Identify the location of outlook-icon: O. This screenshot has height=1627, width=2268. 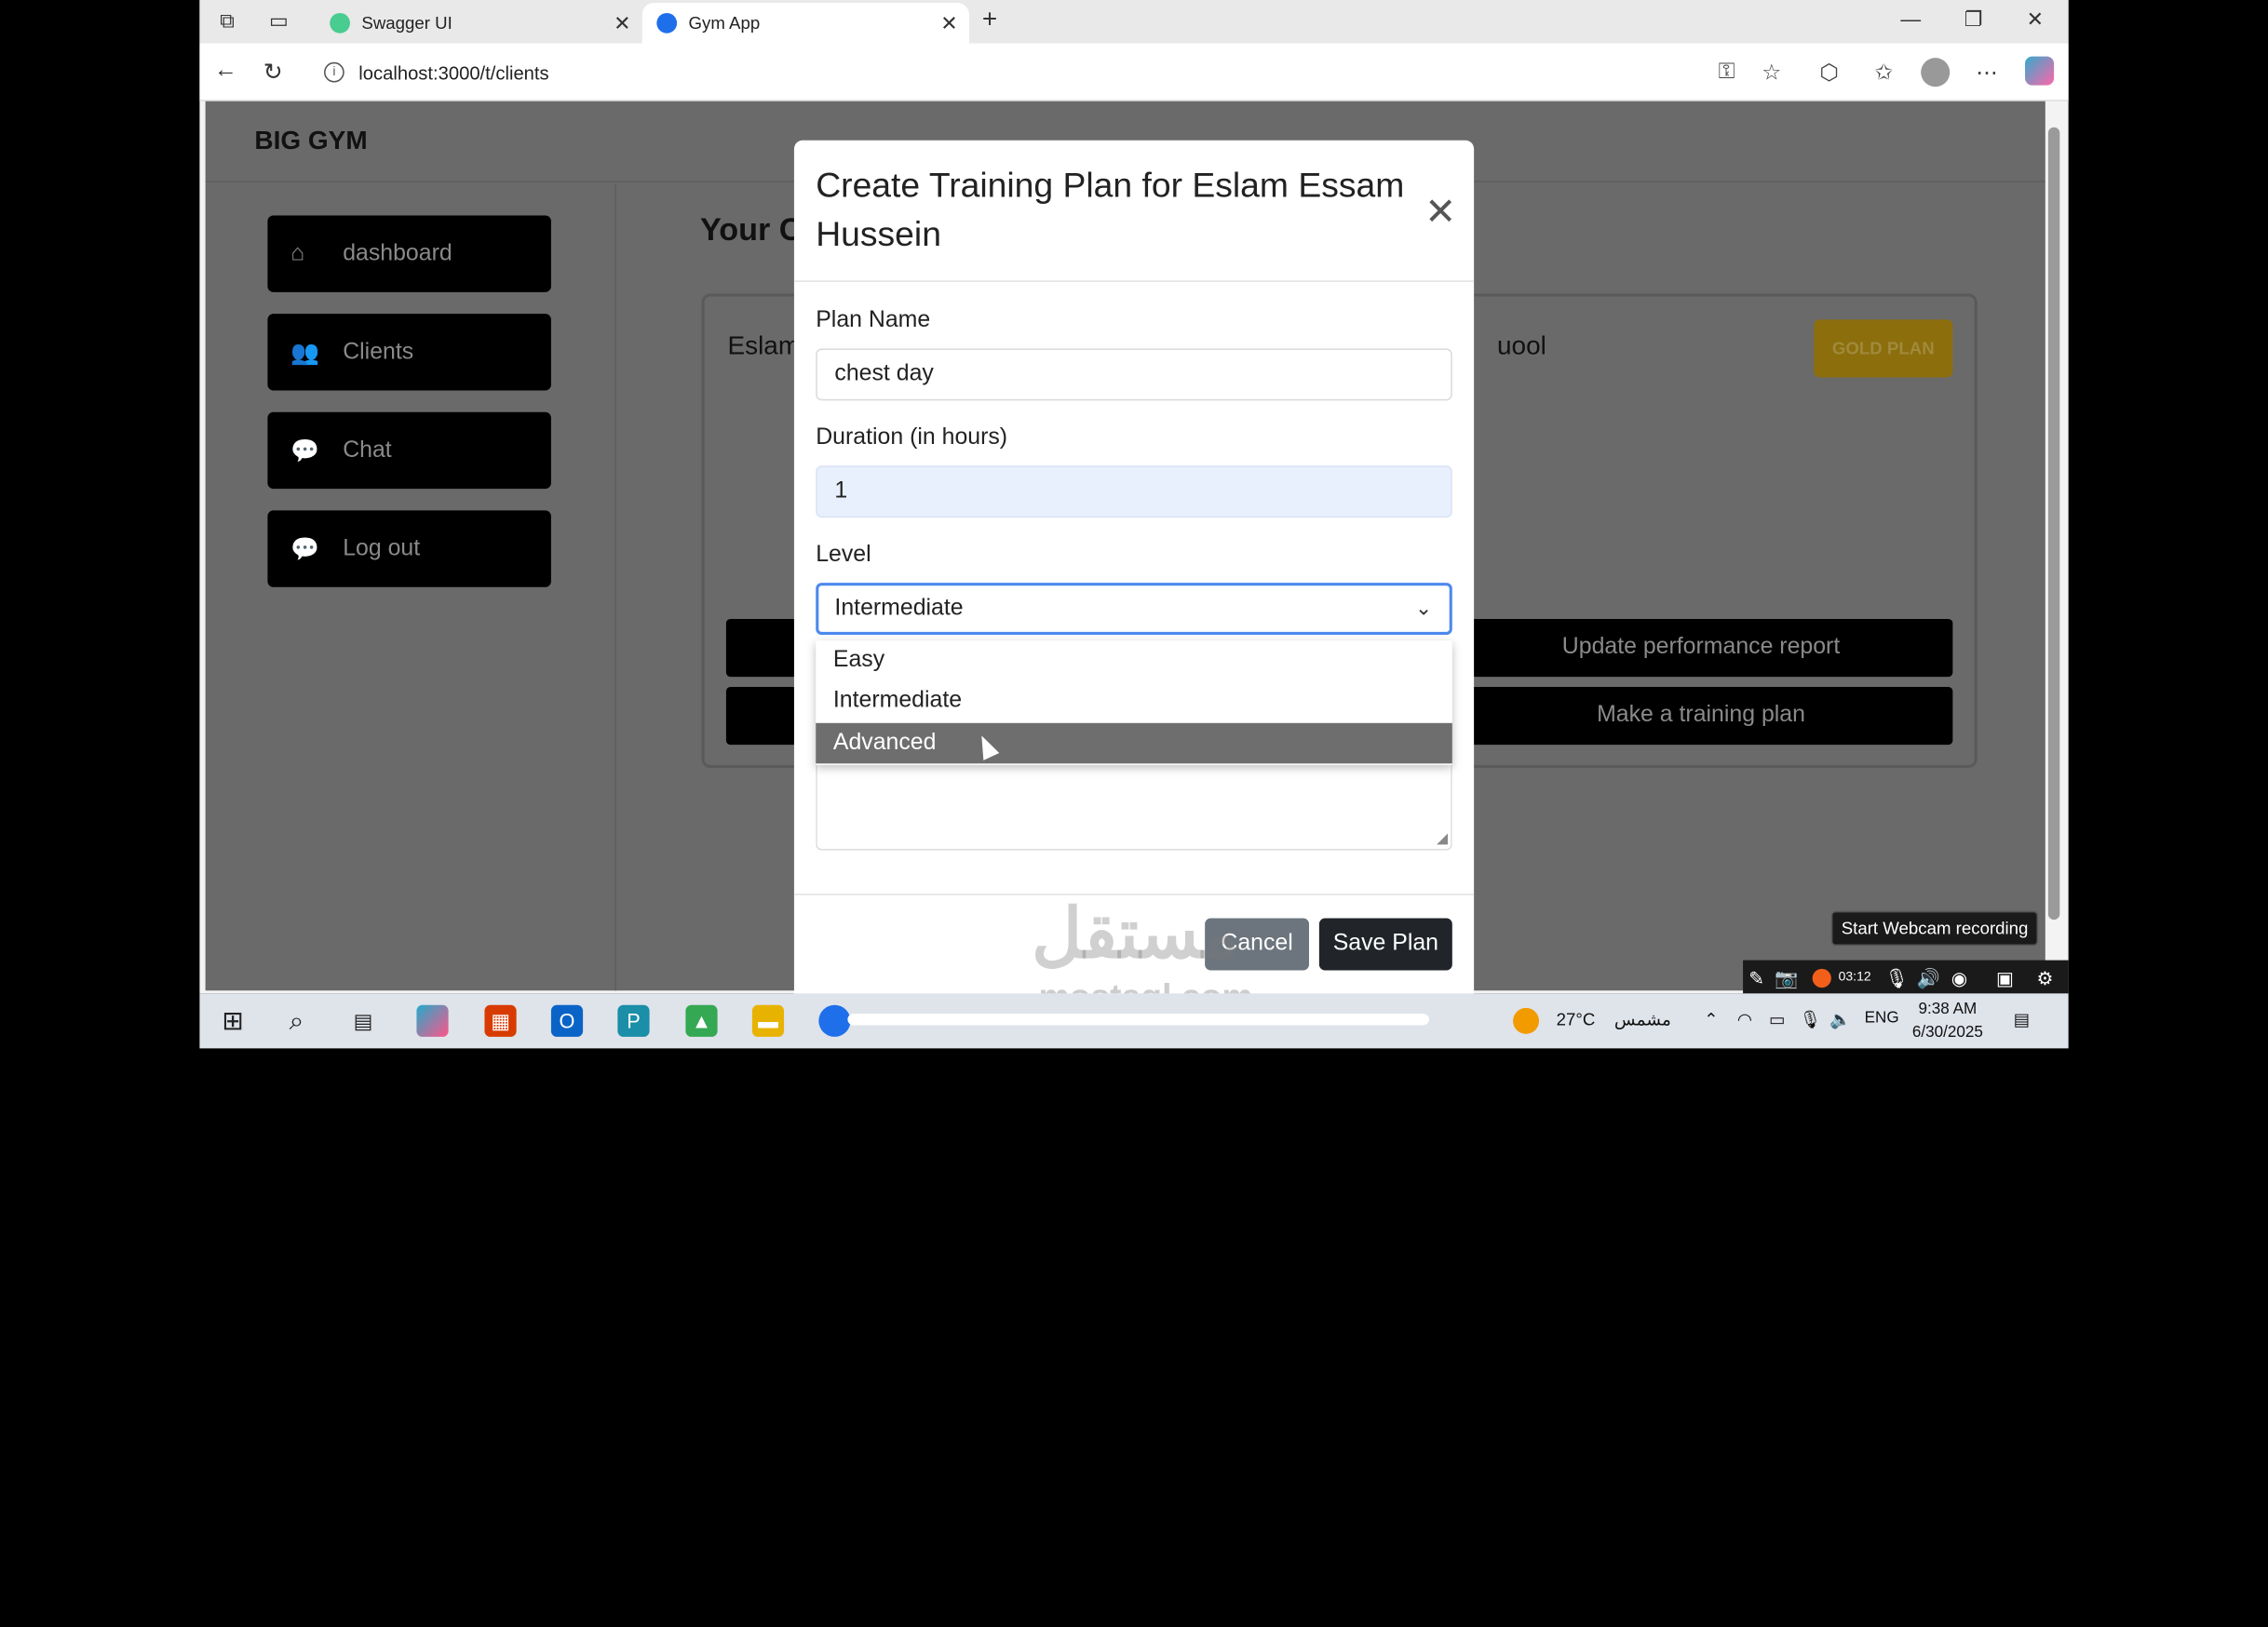
(567, 1020).